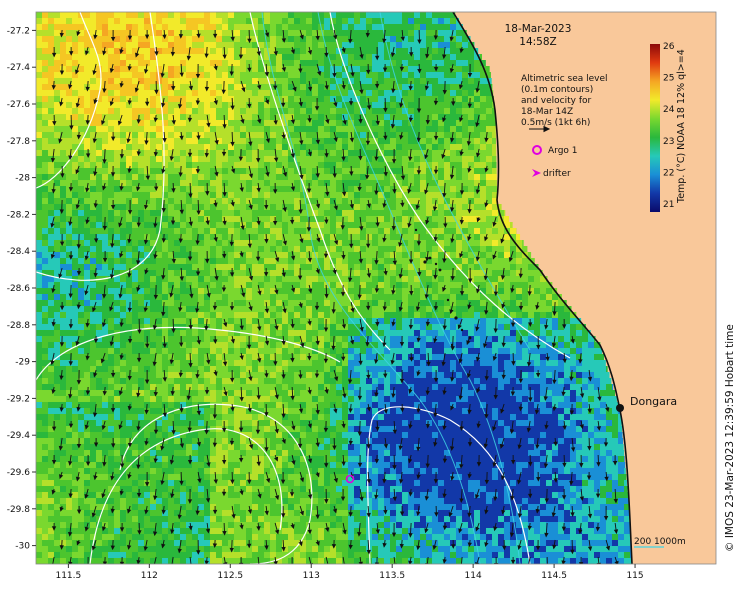 This screenshot has height=592, width=740. What do you see at coordinates (730, 438) in the screenshot?
I see `copyright-notice: © IMOS 23-Mar-2023 12:39:59 Hobart time` at bounding box center [730, 438].